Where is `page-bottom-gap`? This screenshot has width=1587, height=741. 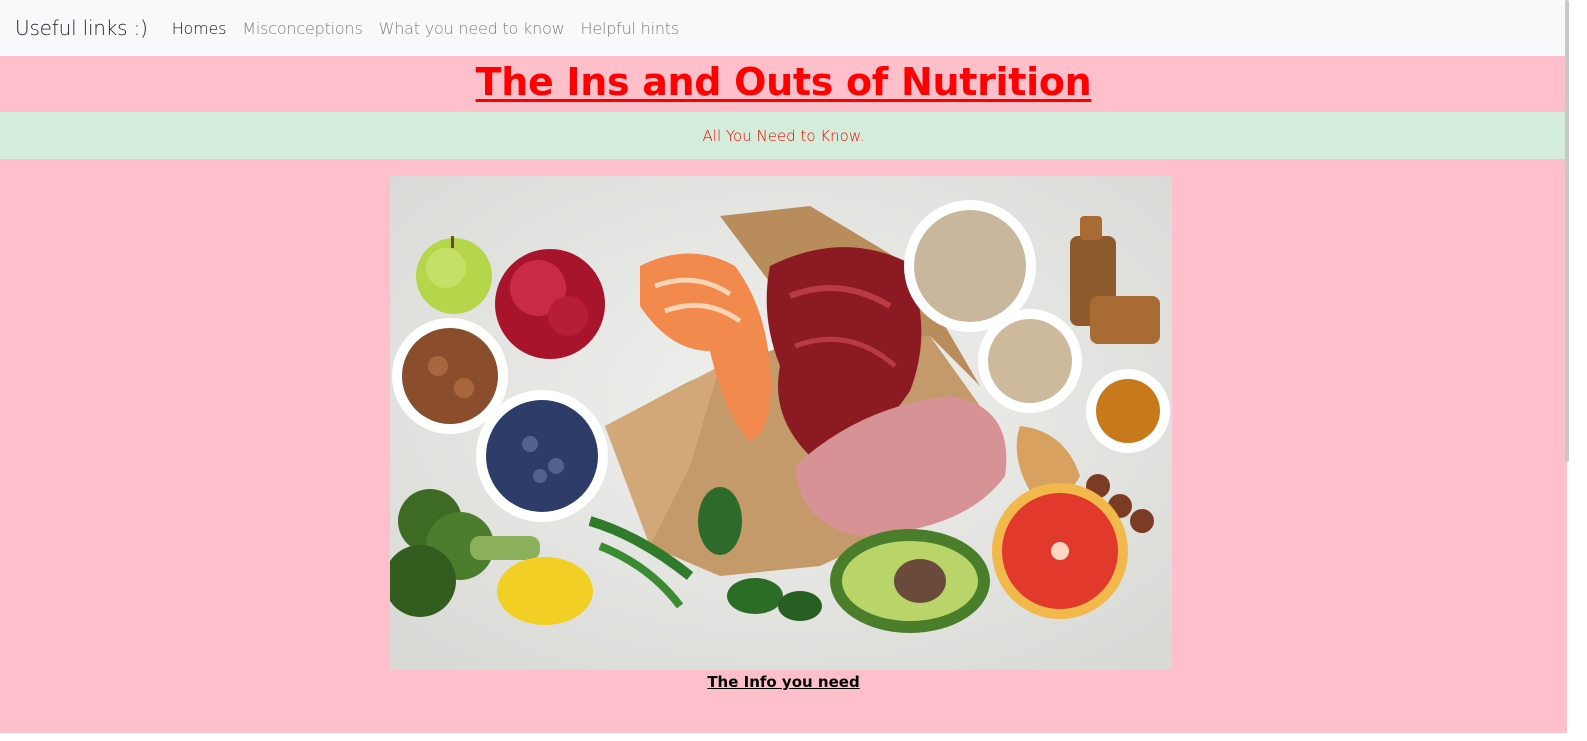
page-bottom-gap is located at coordinates (783, 737).